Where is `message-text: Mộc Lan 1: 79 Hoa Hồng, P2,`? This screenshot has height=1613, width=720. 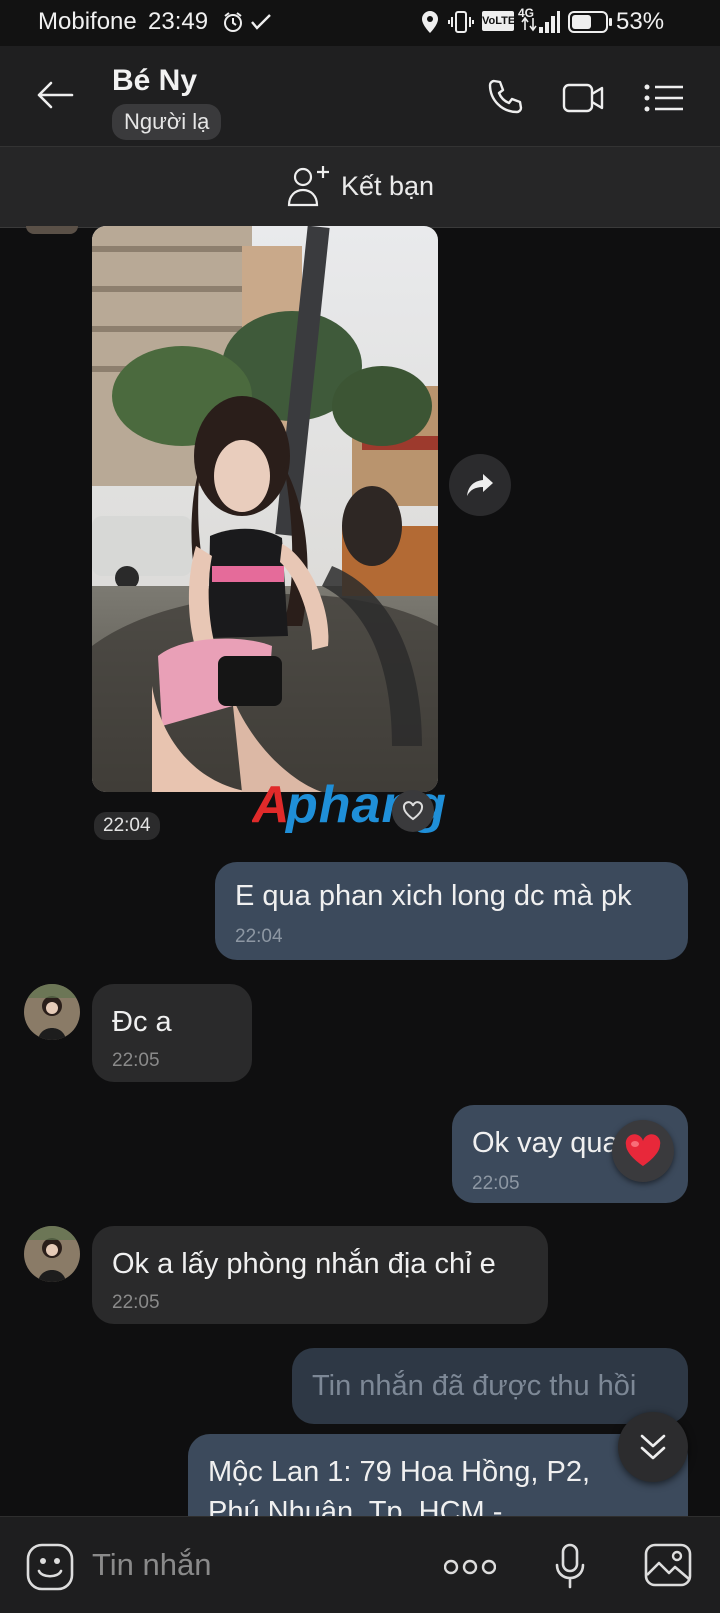 message-text: Mộc Lan 1: 79 Hoa Hồng, P2, is located at coordinates (399, 1472).